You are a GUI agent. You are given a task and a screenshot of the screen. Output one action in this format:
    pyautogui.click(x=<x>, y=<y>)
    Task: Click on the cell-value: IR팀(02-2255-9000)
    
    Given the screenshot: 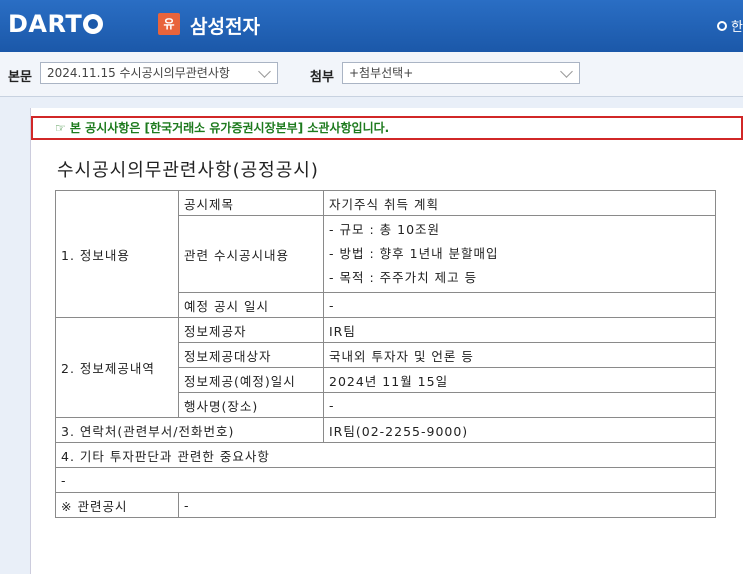 What is the action you would take?
    pyautogui.click(x=519, y=430)
    